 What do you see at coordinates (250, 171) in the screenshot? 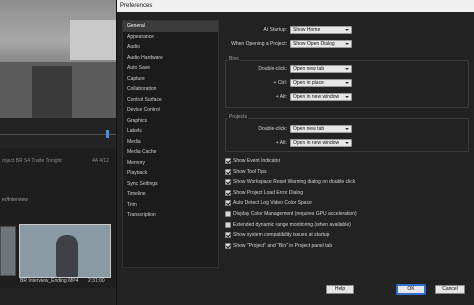
I see `checkbox-label: Show Tool Tips` at bounding box center [250, 171].